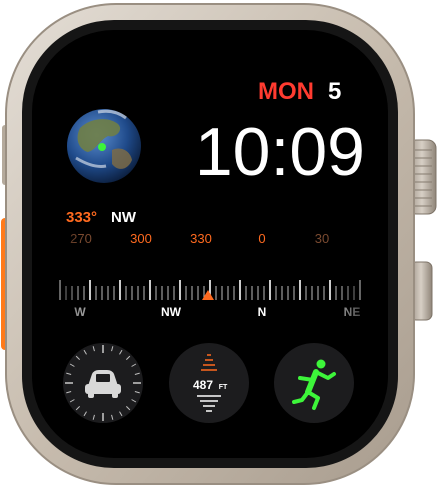  Describe the element at coordinates (360, 275) in the screenshot. I see `scale-fade-right` at that location.